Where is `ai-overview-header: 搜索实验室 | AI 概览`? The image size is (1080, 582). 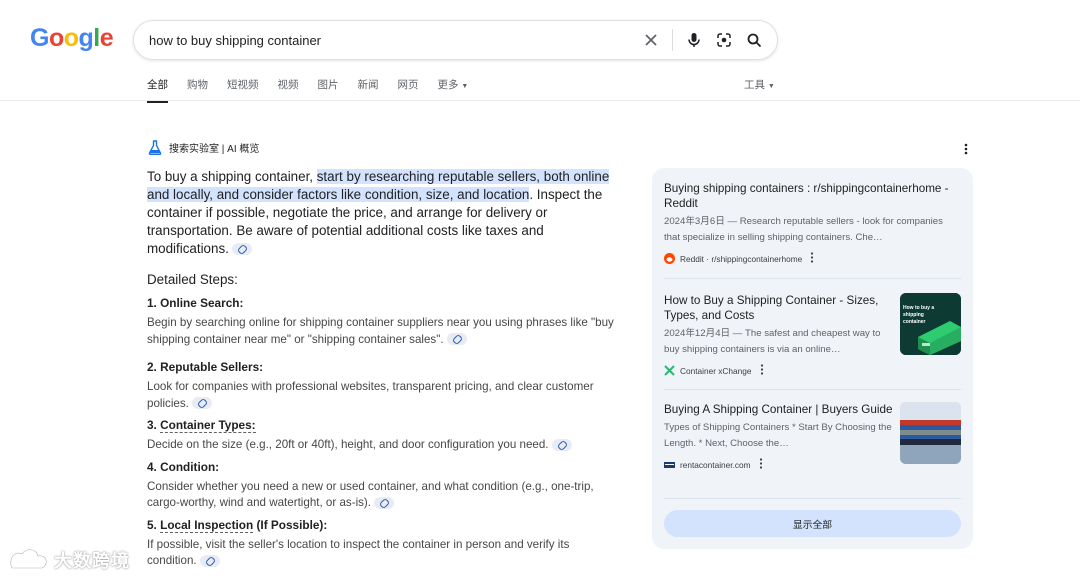
ai-overview-header: 搜索实验室 | AI 概览 is located at coordinates (203, 147).